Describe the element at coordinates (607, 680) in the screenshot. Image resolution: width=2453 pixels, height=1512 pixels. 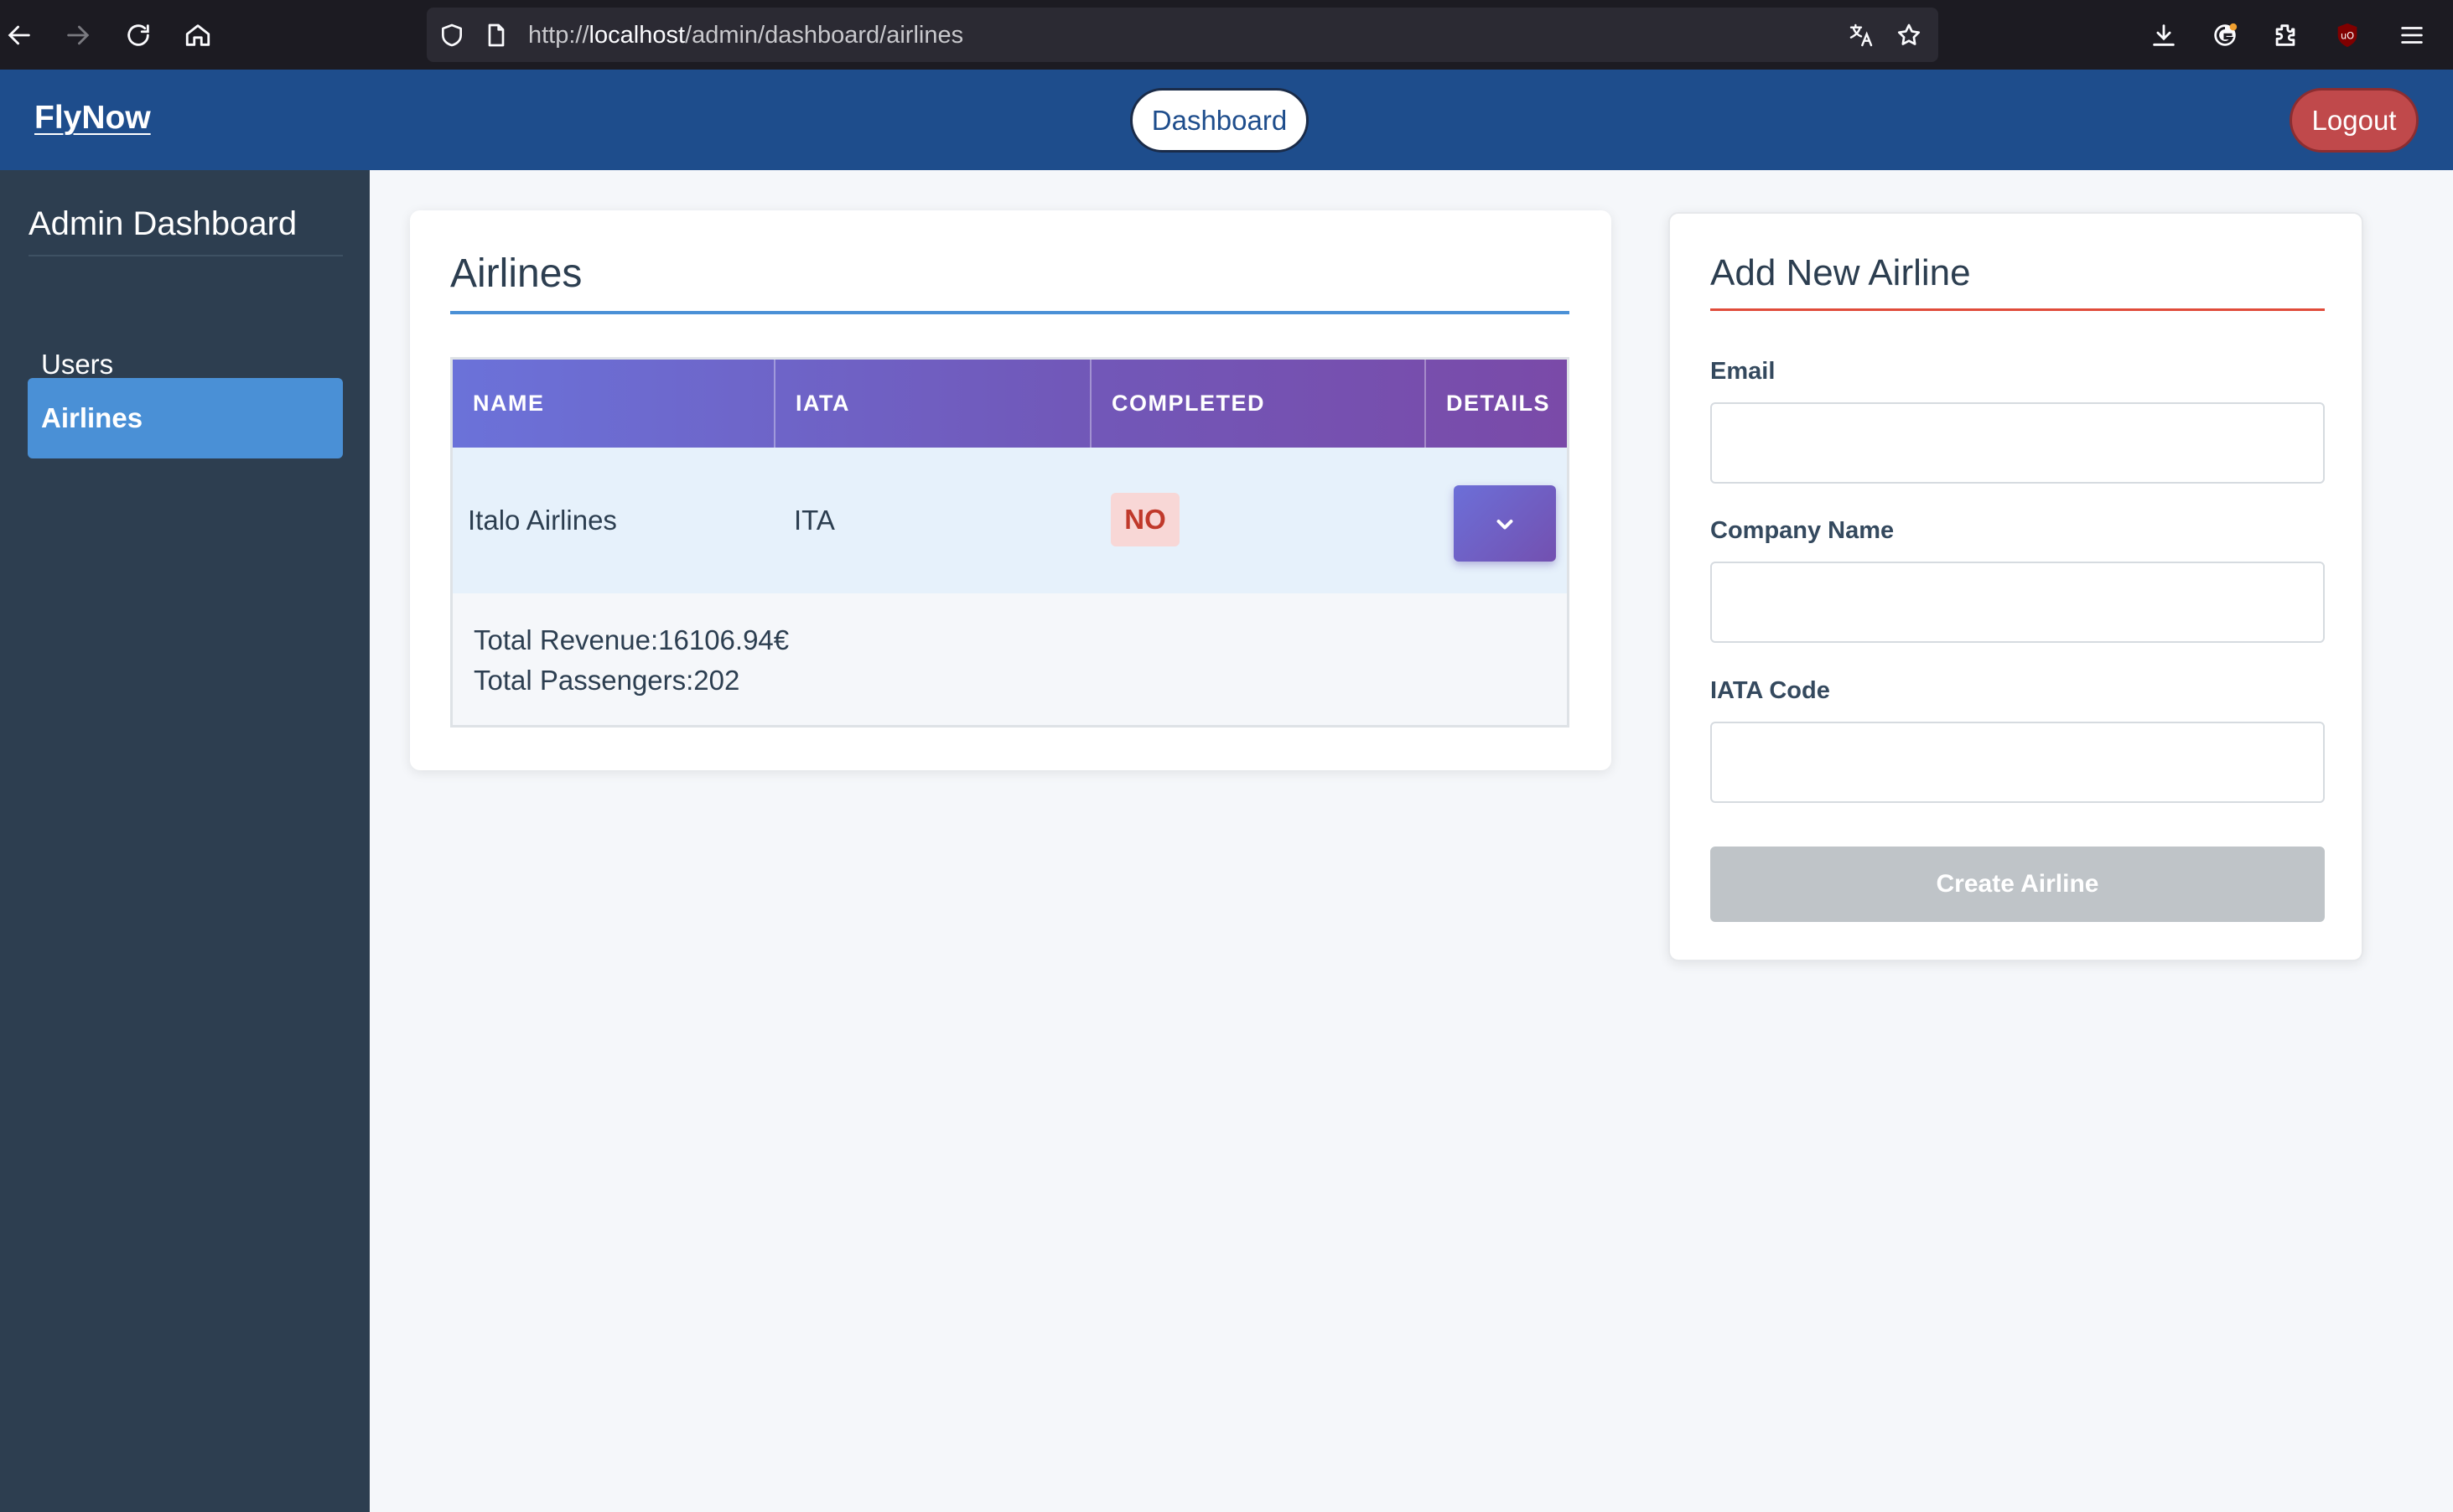
I see `total-passengers-text: Total Passengers:202` at that location.